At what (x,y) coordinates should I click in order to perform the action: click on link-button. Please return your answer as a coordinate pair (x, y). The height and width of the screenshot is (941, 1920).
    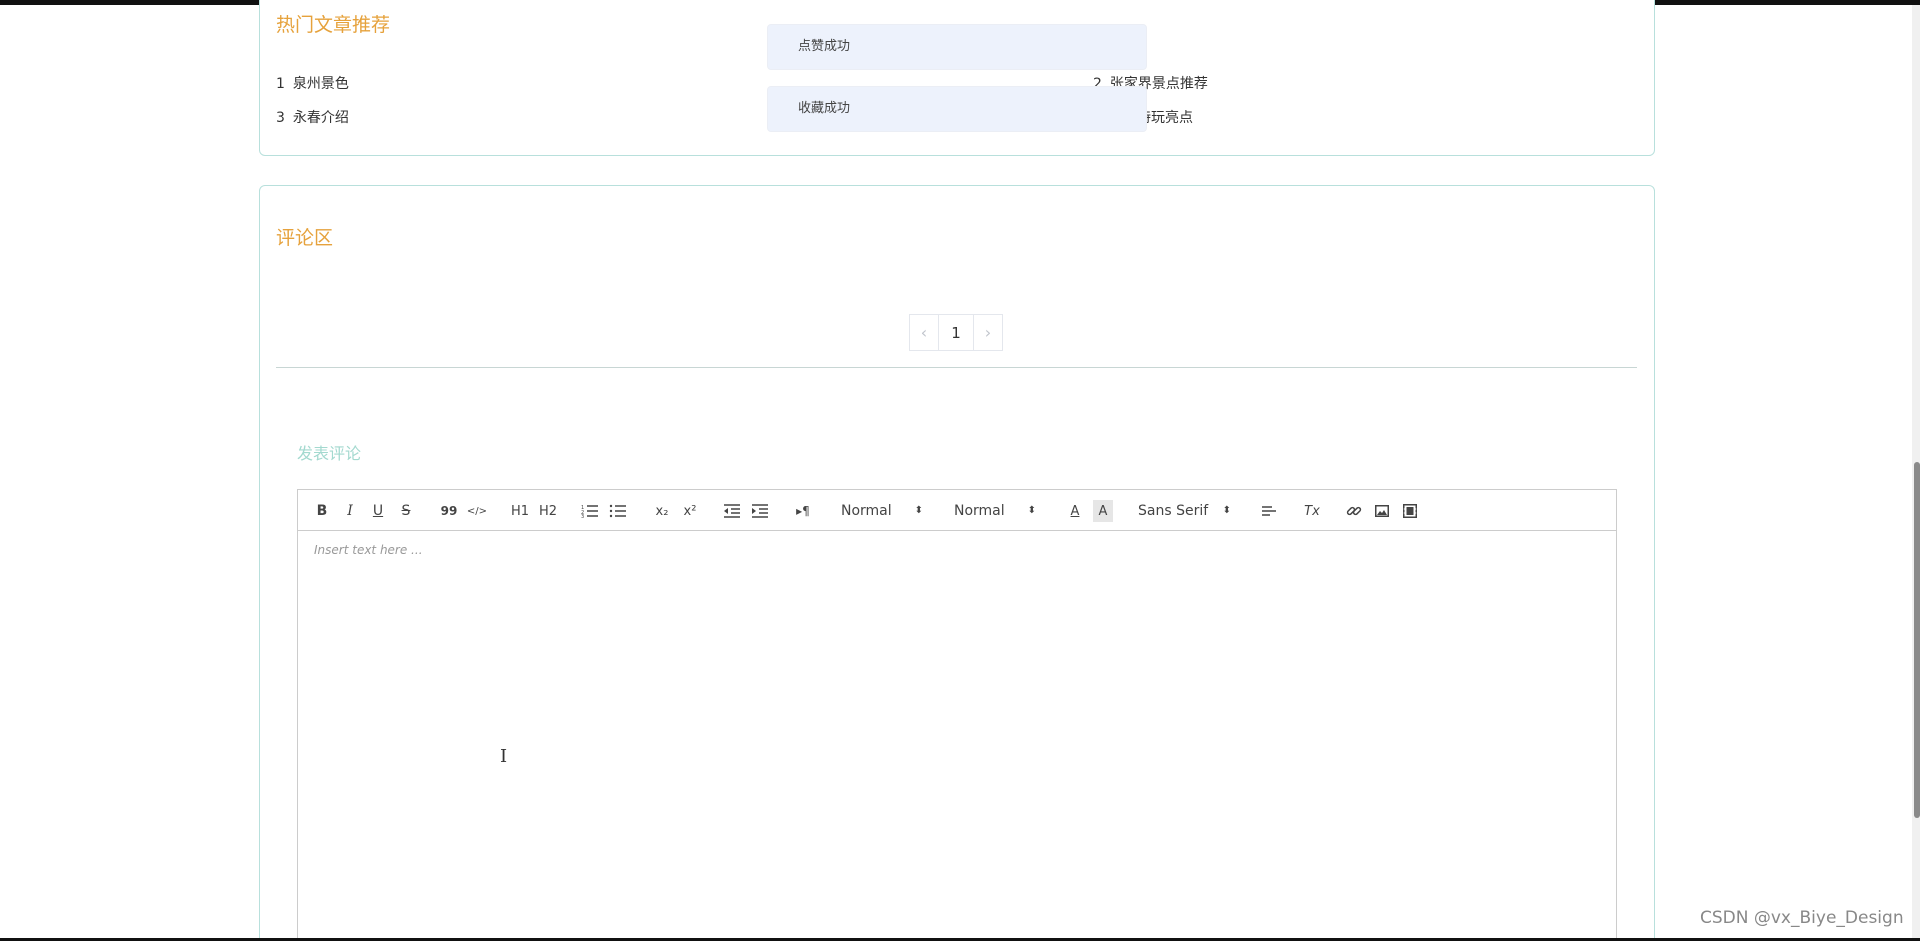
    Looking at the image, I should click on (1354, 511).